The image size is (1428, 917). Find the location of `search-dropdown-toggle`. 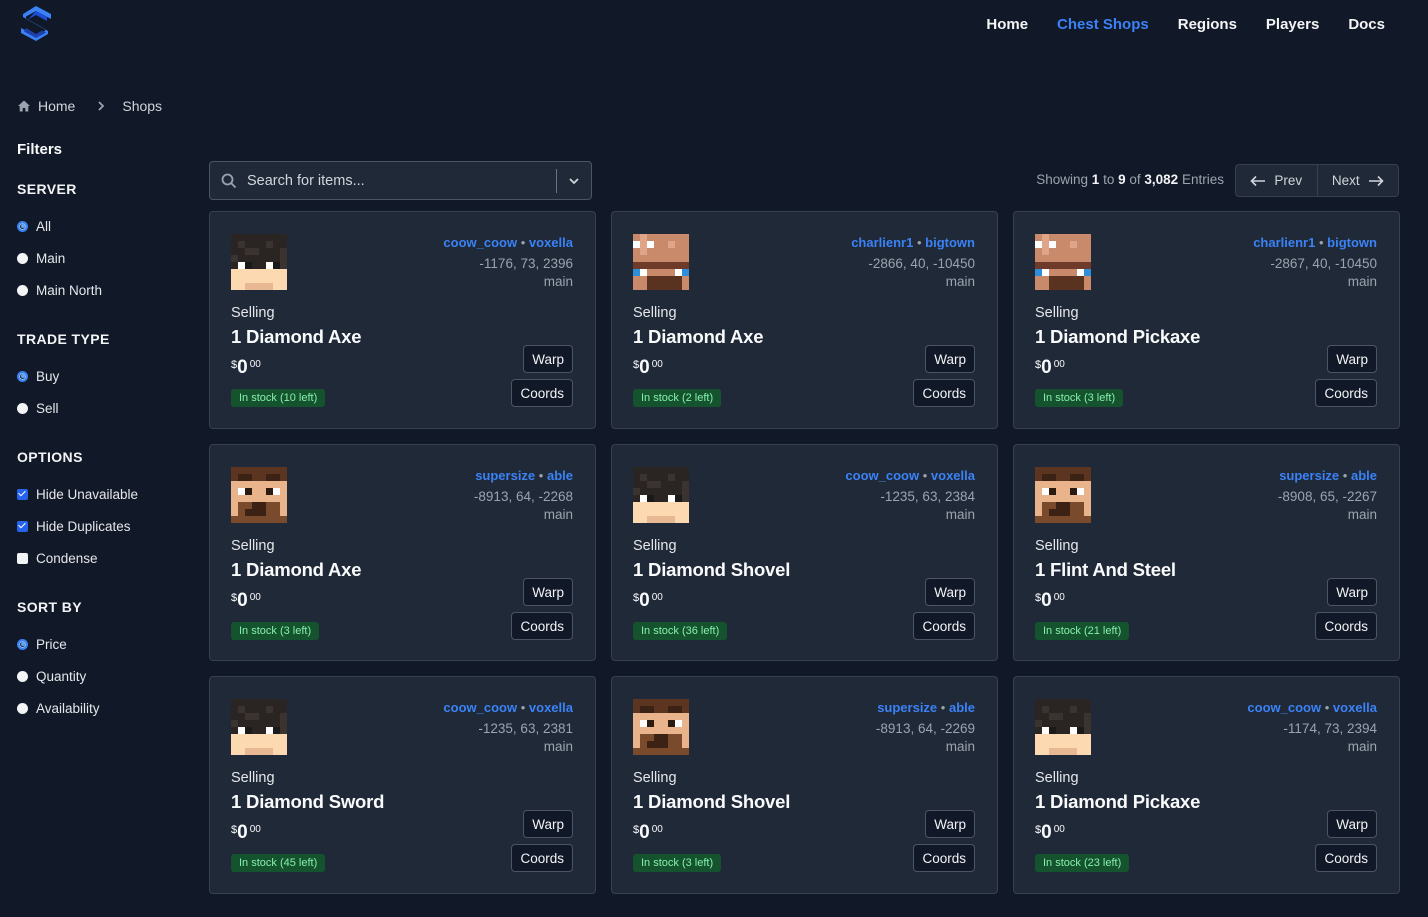

search-dropdown-toggle is located at coordinates (574, 181).